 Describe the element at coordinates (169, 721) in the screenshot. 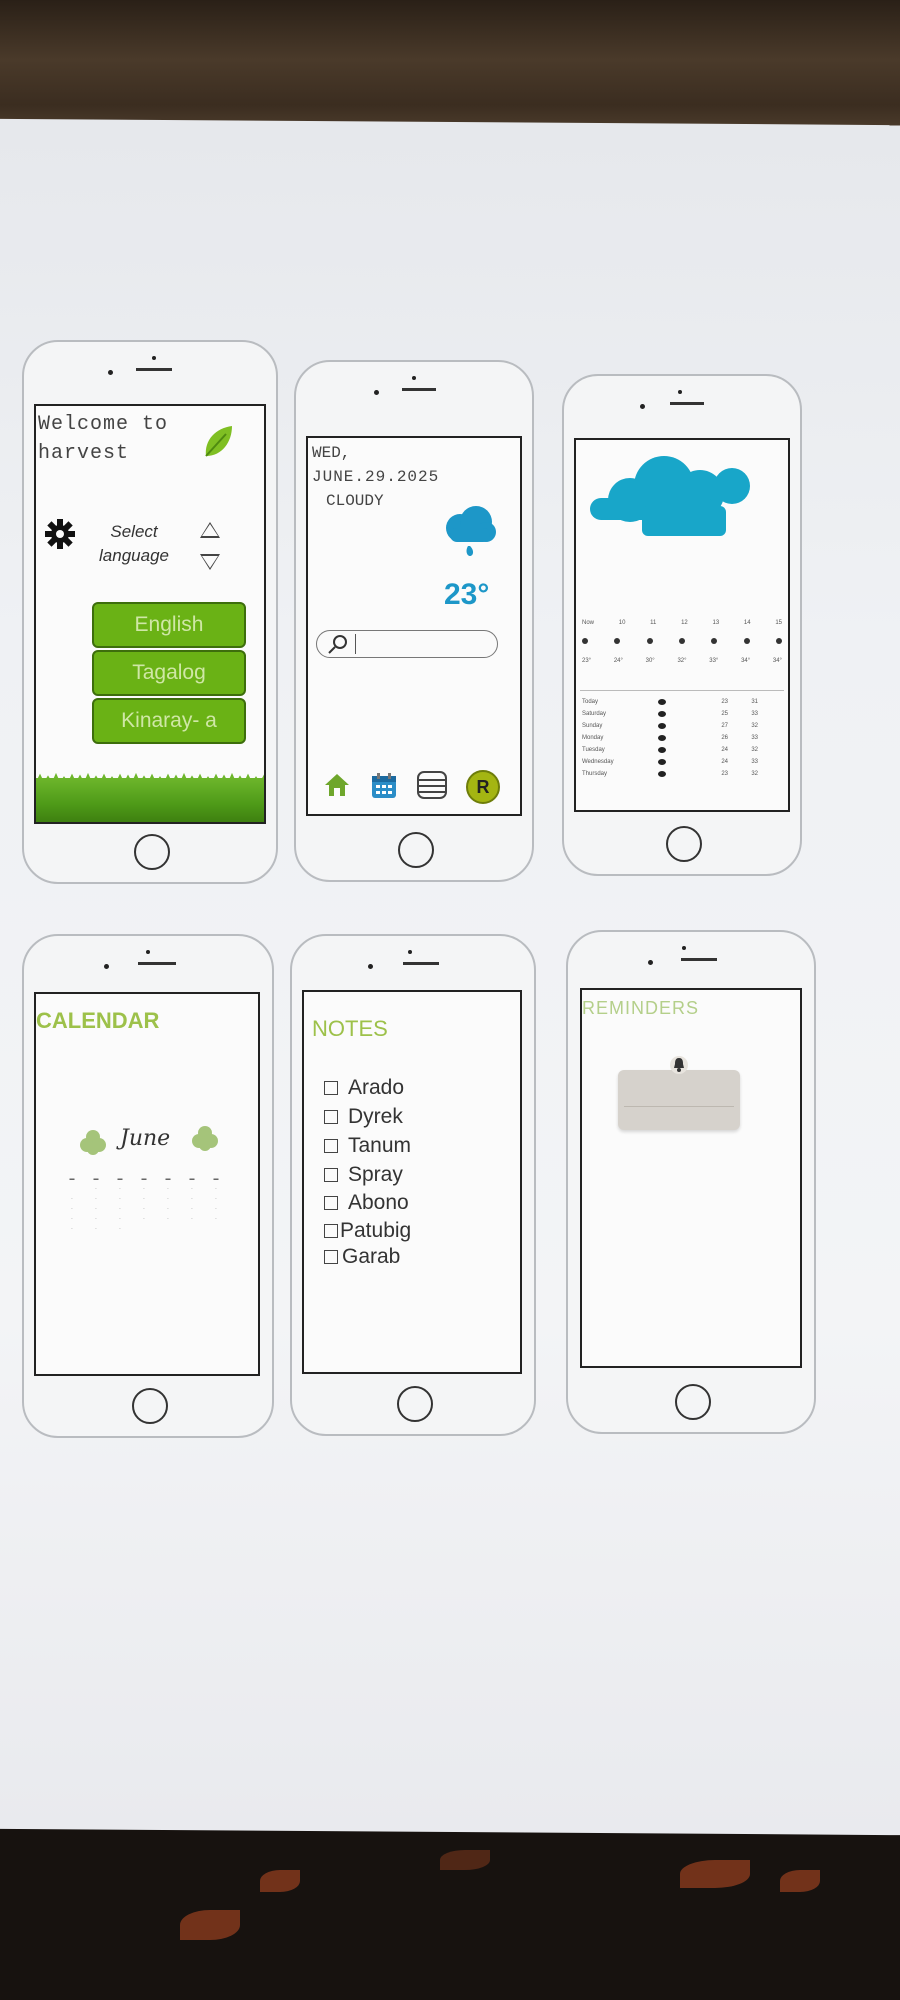

I see `kinaray-a-button: Kinaray- a` at that location.